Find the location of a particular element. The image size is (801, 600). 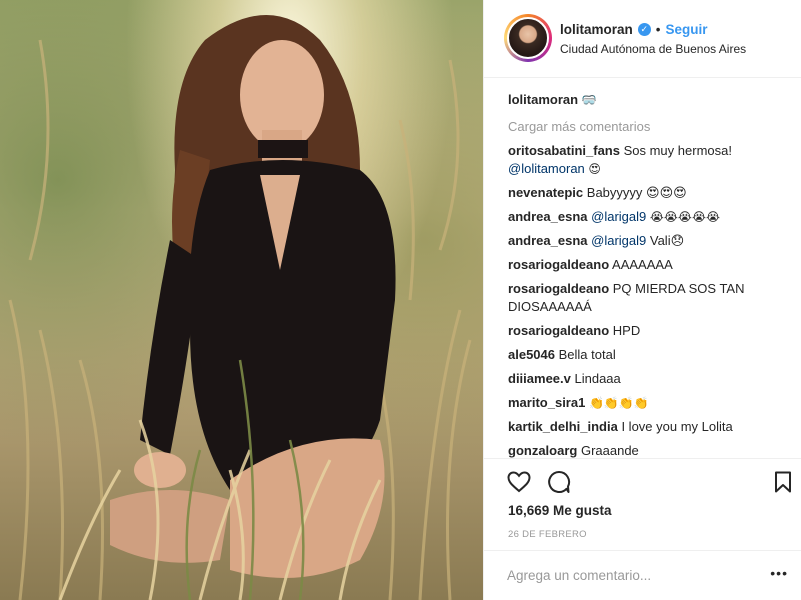

comment-username: nevenatepic is located at coordinates (545, 192).